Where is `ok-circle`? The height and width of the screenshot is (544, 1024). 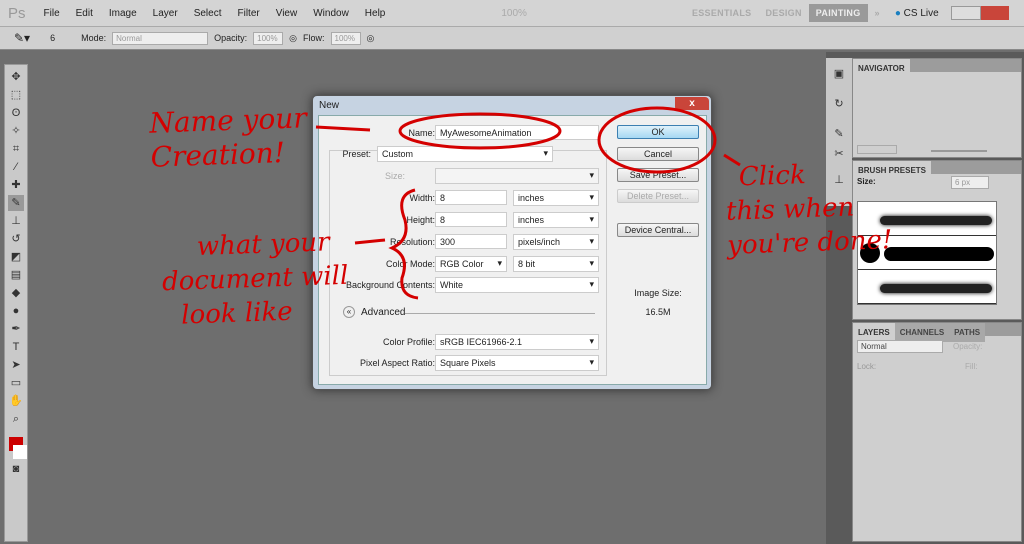
ok-circle is located at coordinates (657, 140).